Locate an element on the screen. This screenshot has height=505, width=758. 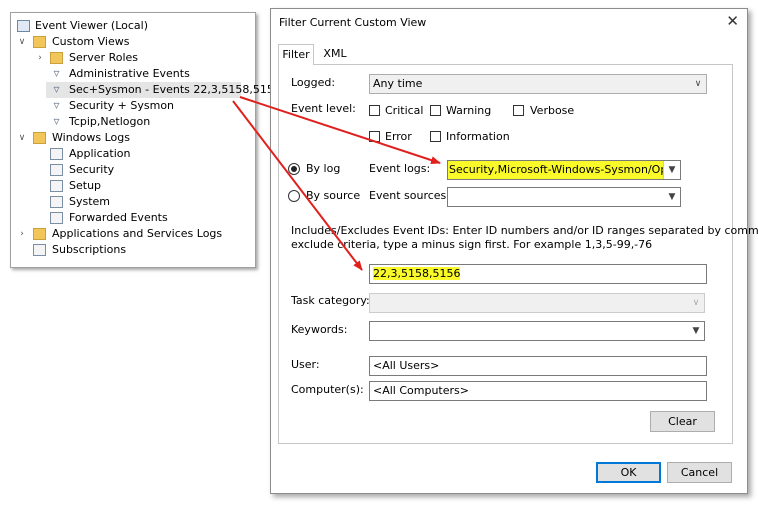
tree-item-label: Administrative Events is located at coordinates (129, 73).